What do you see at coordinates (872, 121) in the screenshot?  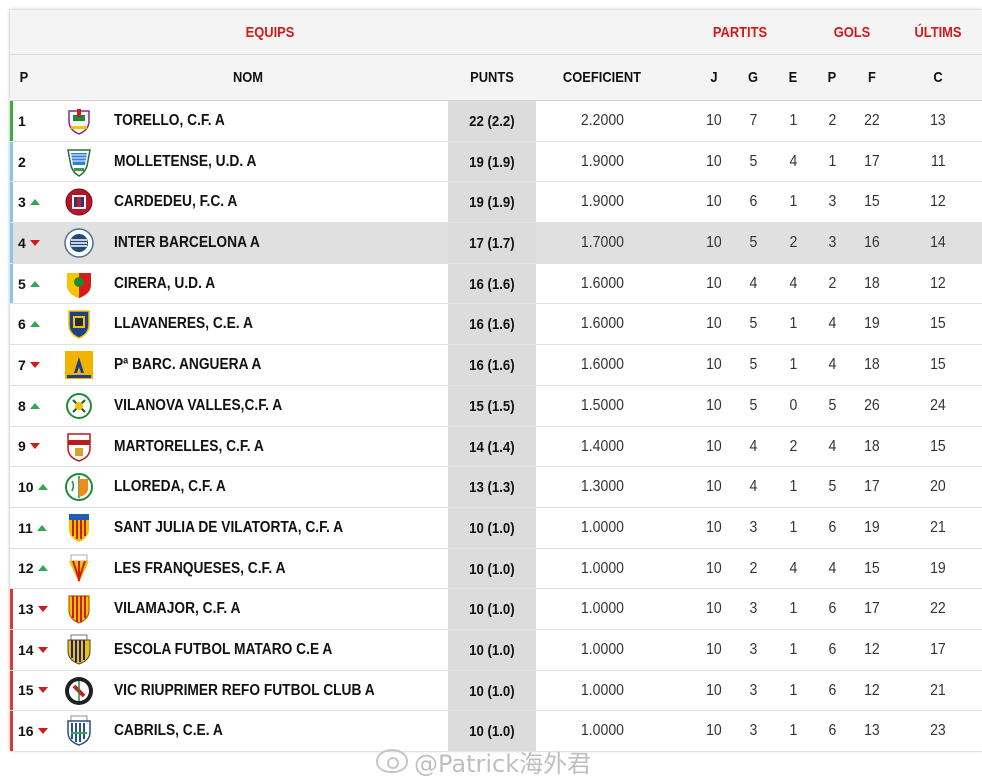 I see `goals-for-cell: 22` at bounding box center [872, 121].